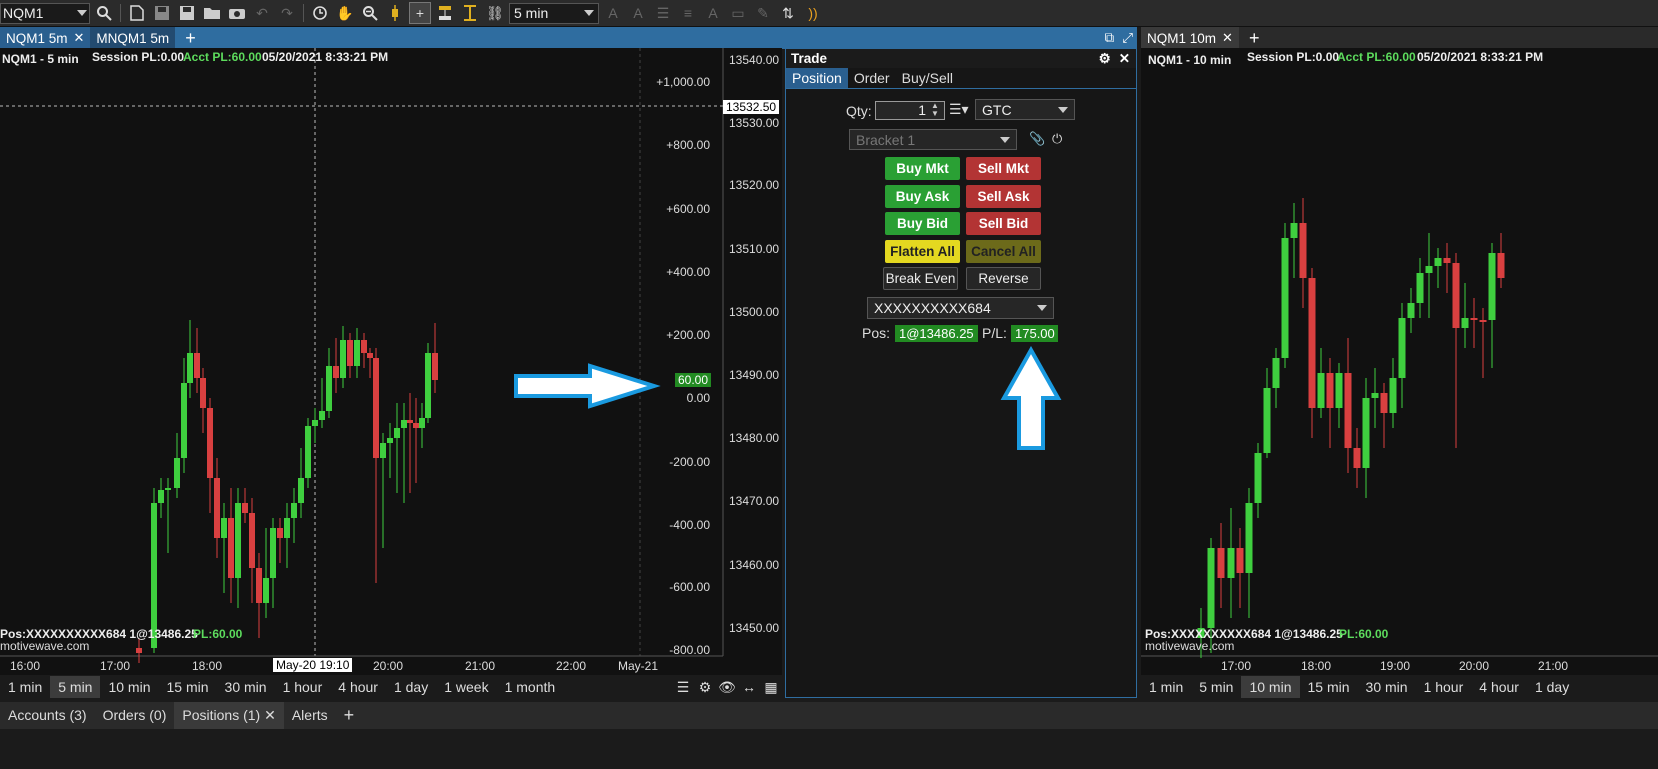 Image resolution: width=1658 pixels, height=769 pixels. I want to click on line-width-icon: ≡, so click(688, 13).